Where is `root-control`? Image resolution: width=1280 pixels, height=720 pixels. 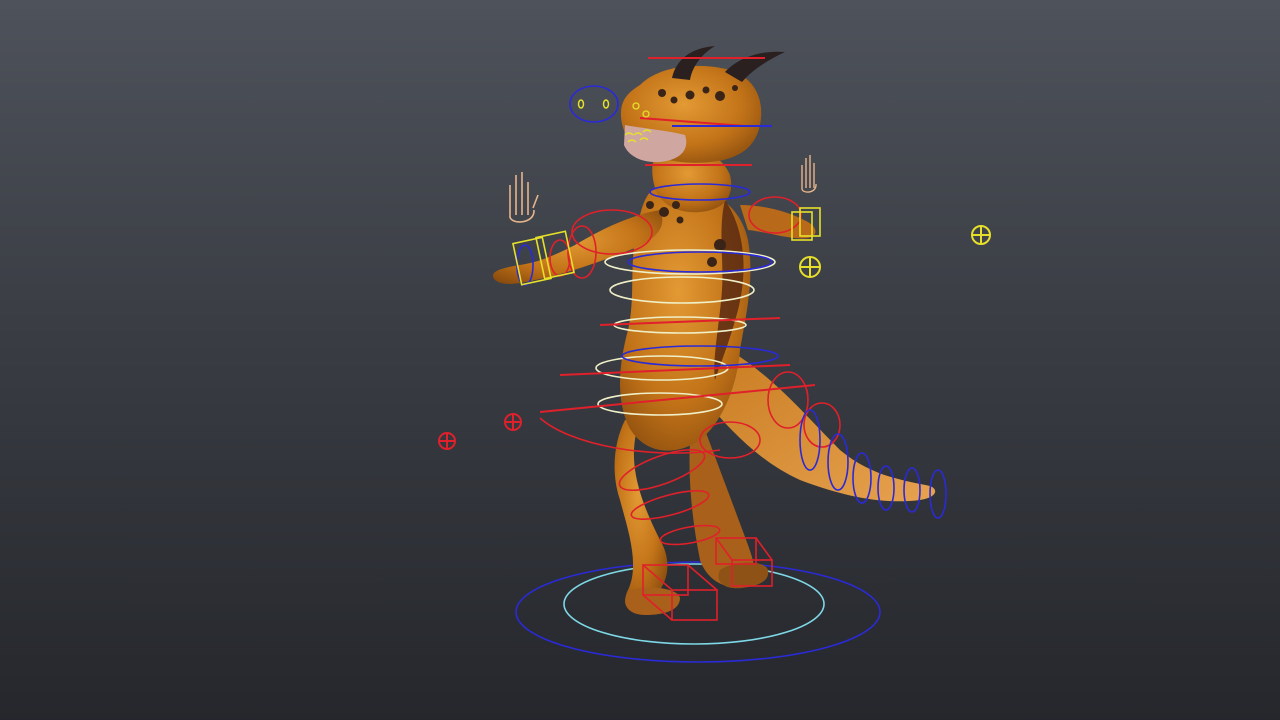
root-control is located at coordinates (698, 612).